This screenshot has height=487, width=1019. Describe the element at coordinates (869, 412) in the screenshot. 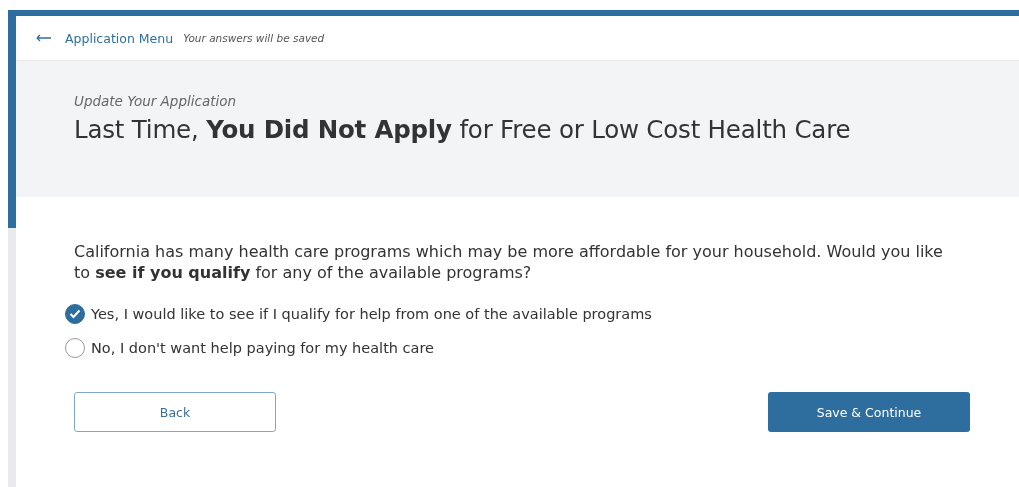

I see `save-continue-button: Save & Continue` at that location.